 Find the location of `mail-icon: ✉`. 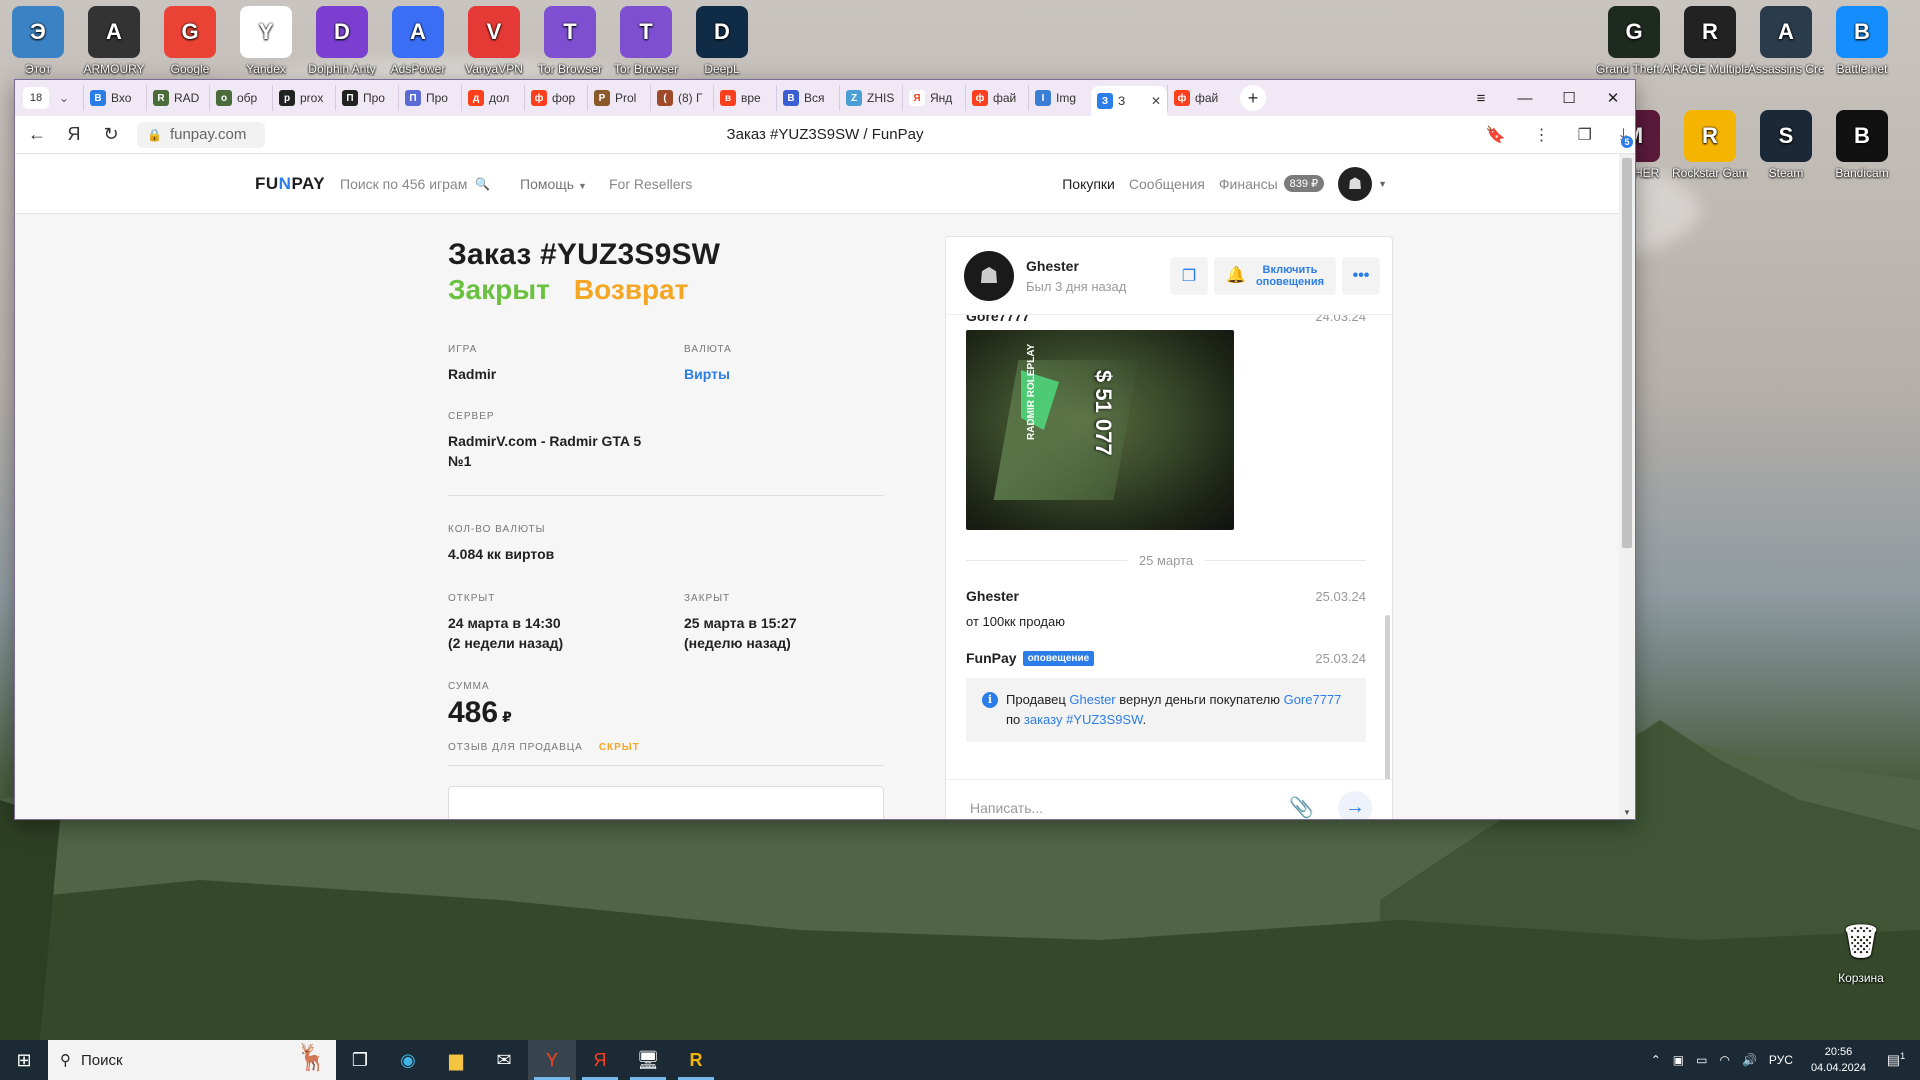

mail-icon: ✉ is located at coordinates (504, 1060).